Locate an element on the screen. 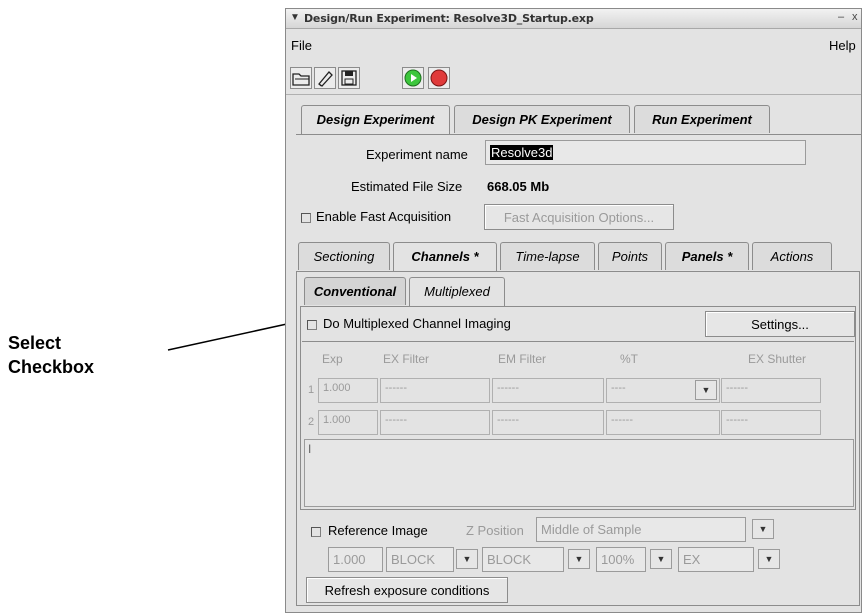 The image size is (862, 613). minimize-icon: ‒ is located at coordinates (841, 17).